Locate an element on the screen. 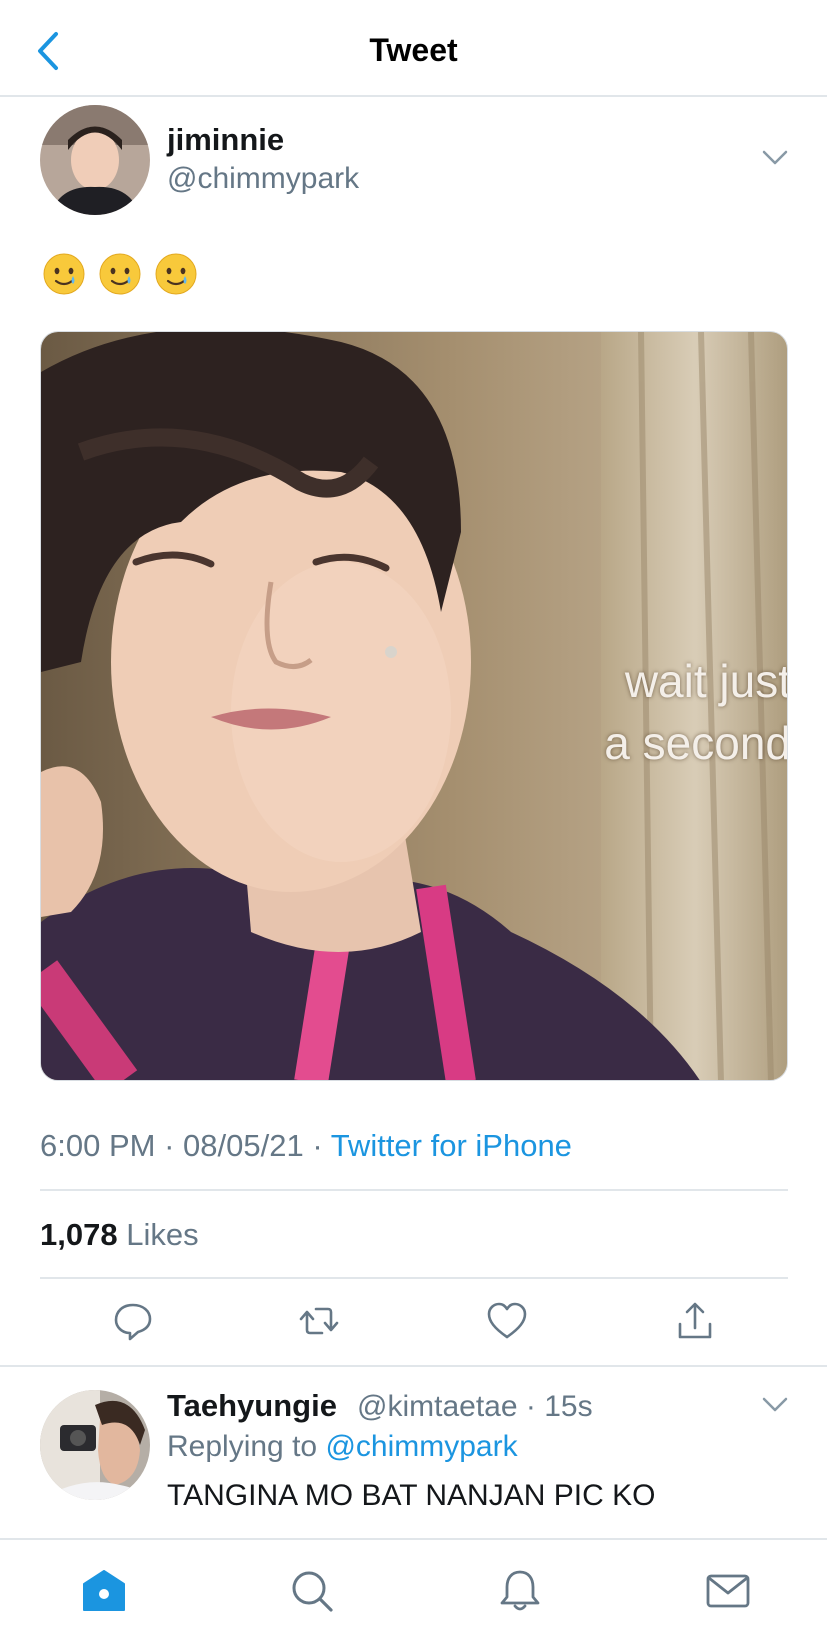 This screenshot has width=827, height=1645. media-caption-line: a second is located at coordinates (696, 743).